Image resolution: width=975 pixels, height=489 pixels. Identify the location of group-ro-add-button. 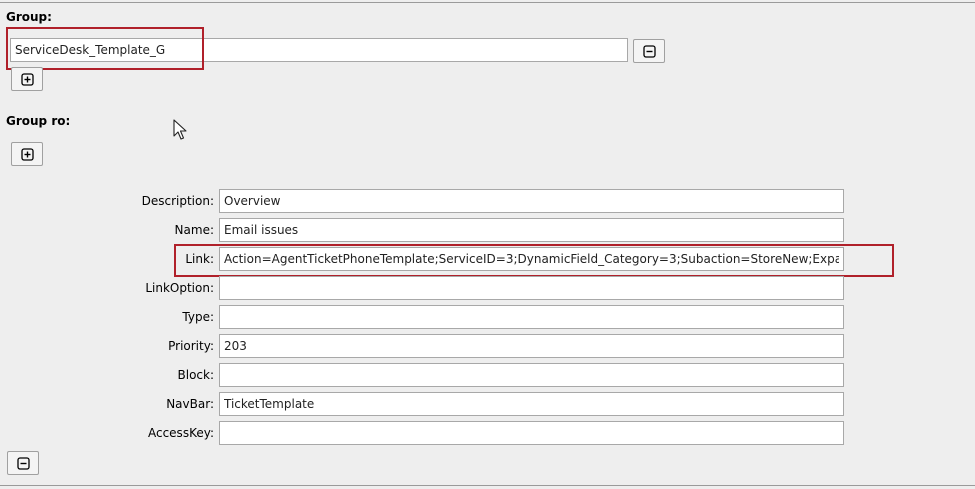
(27, 154).